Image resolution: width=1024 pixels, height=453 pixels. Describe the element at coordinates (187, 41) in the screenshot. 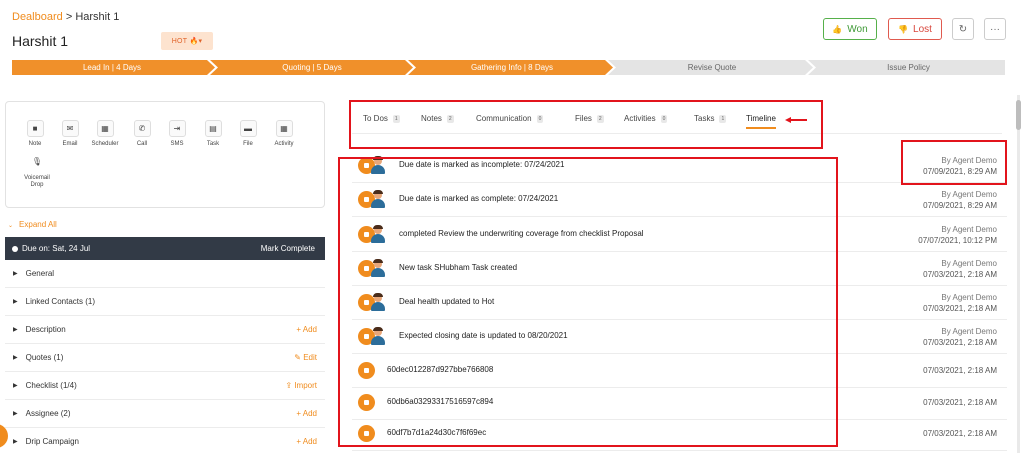

I see `deal-health-dropdown: HOT 🔥▾` at that location.